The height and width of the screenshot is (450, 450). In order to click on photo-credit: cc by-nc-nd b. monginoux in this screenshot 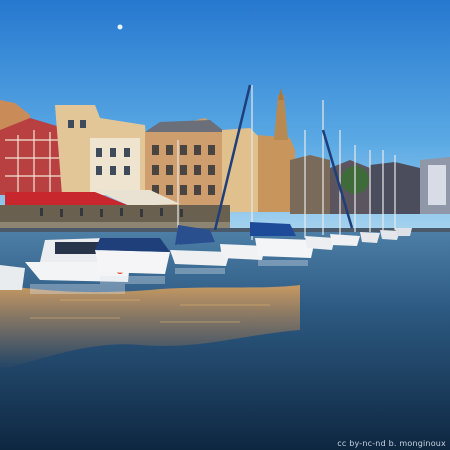, I will do `click(391, 443)`.